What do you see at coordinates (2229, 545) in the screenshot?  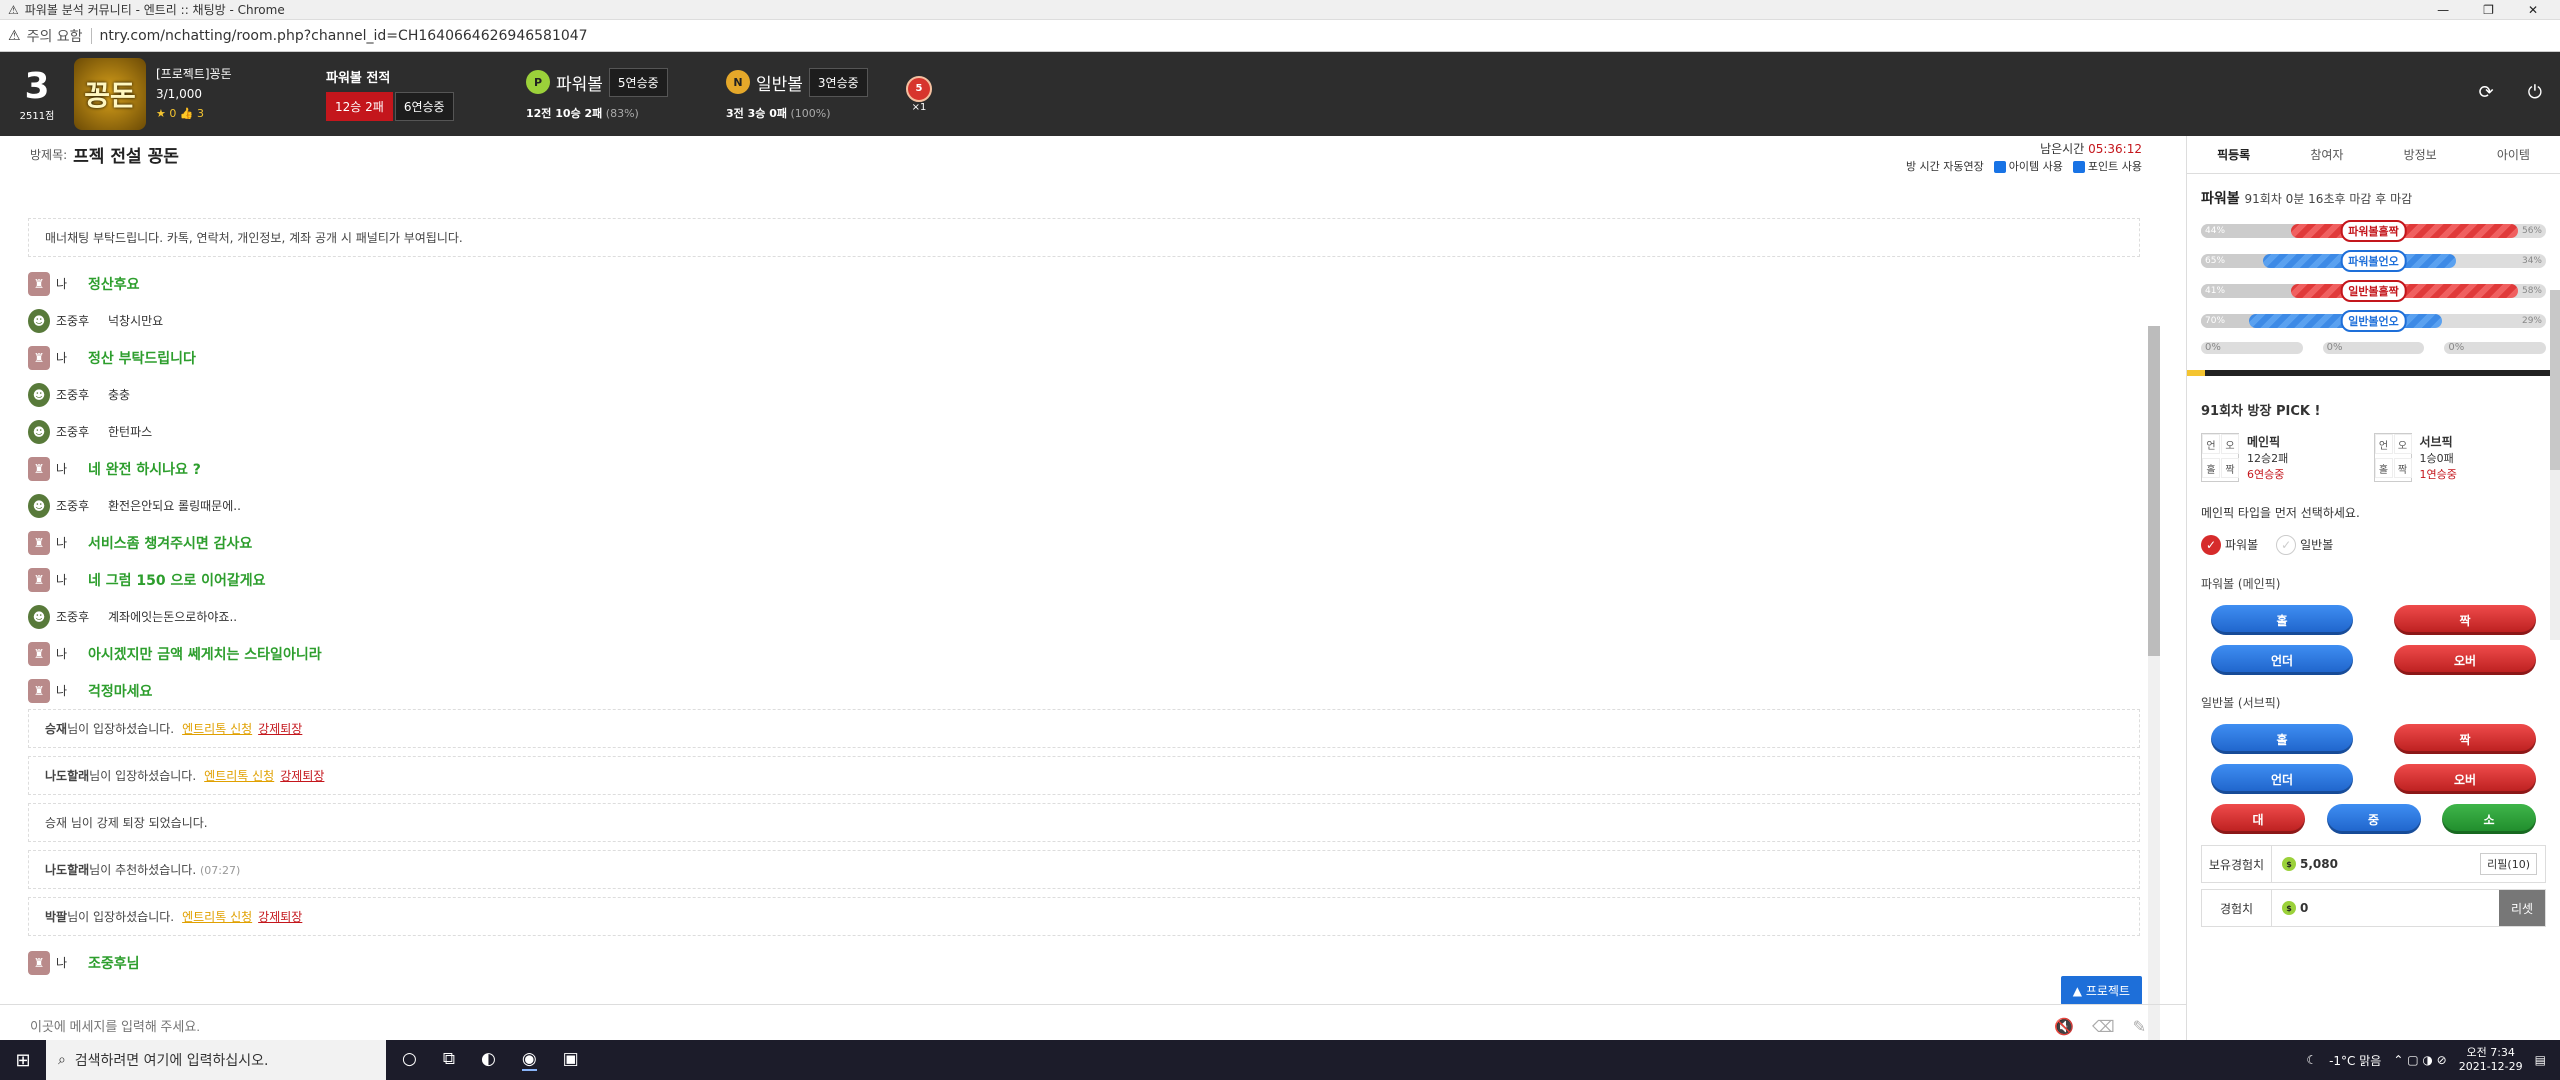 I see `type-powerball: ✓ 파워볼` at bounding box center [2229, 545].